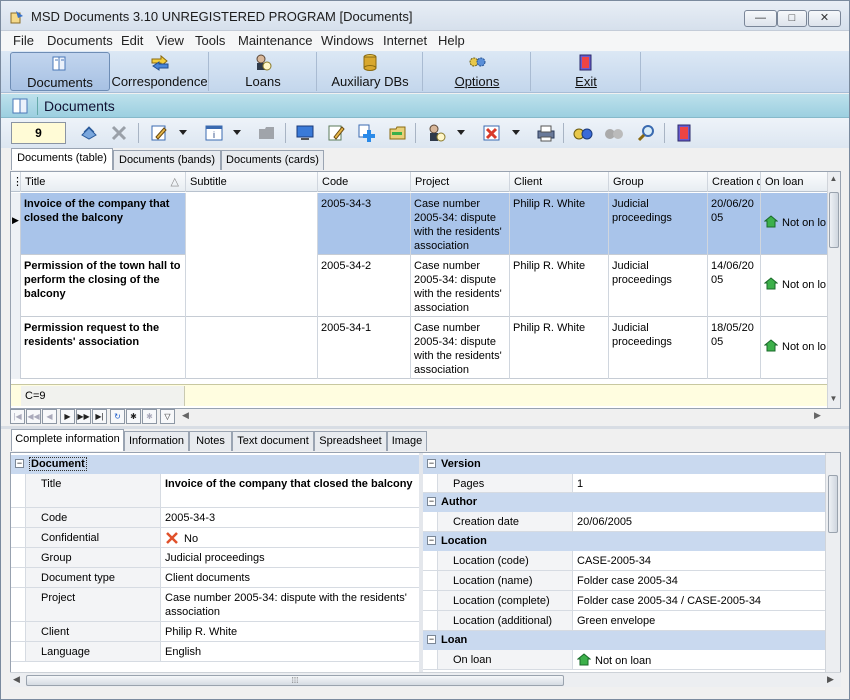  I want to click on last-record-icon: ▶|, so click(99, 416).